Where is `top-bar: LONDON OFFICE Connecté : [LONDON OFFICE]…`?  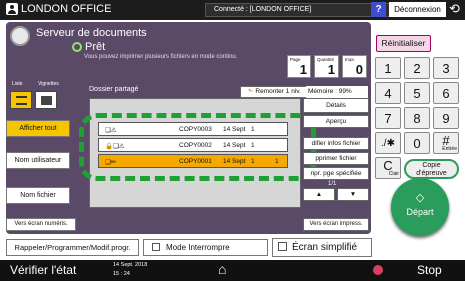 top-bar: LONDON OFFICE Connecté : [LONDON OFFICE]… is located at coordinates (232, 10).